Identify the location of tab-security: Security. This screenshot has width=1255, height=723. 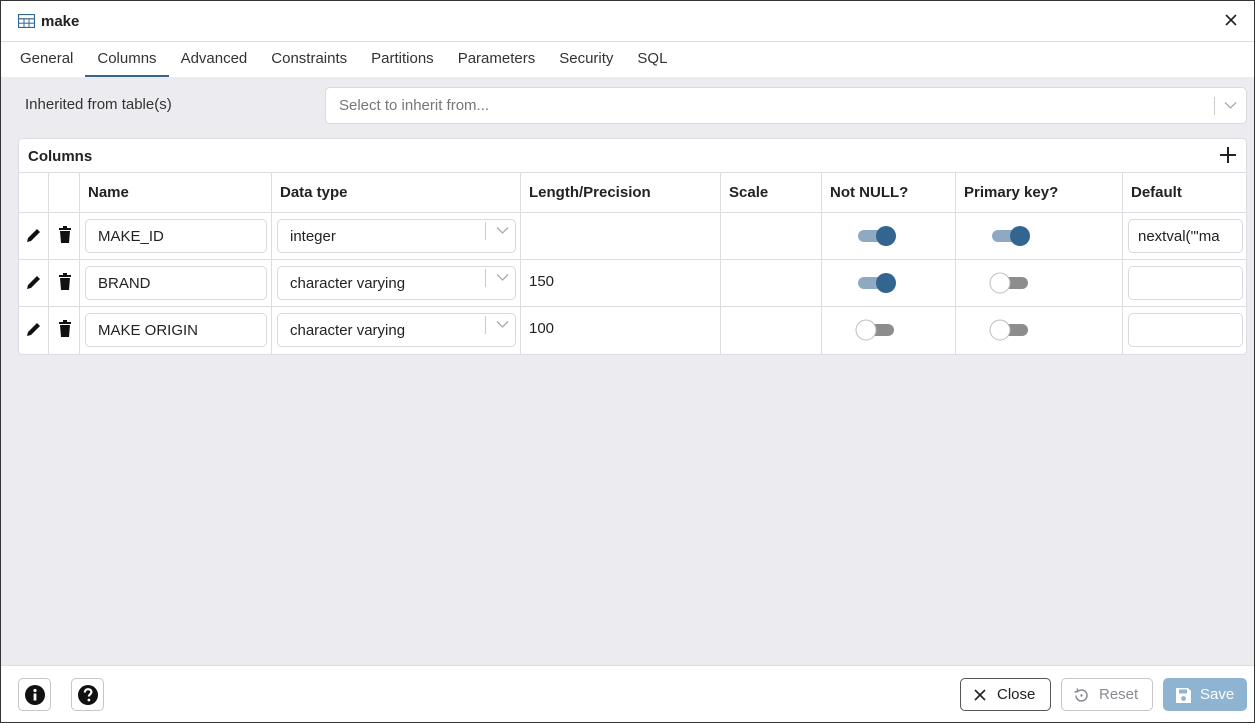
(586, 59).